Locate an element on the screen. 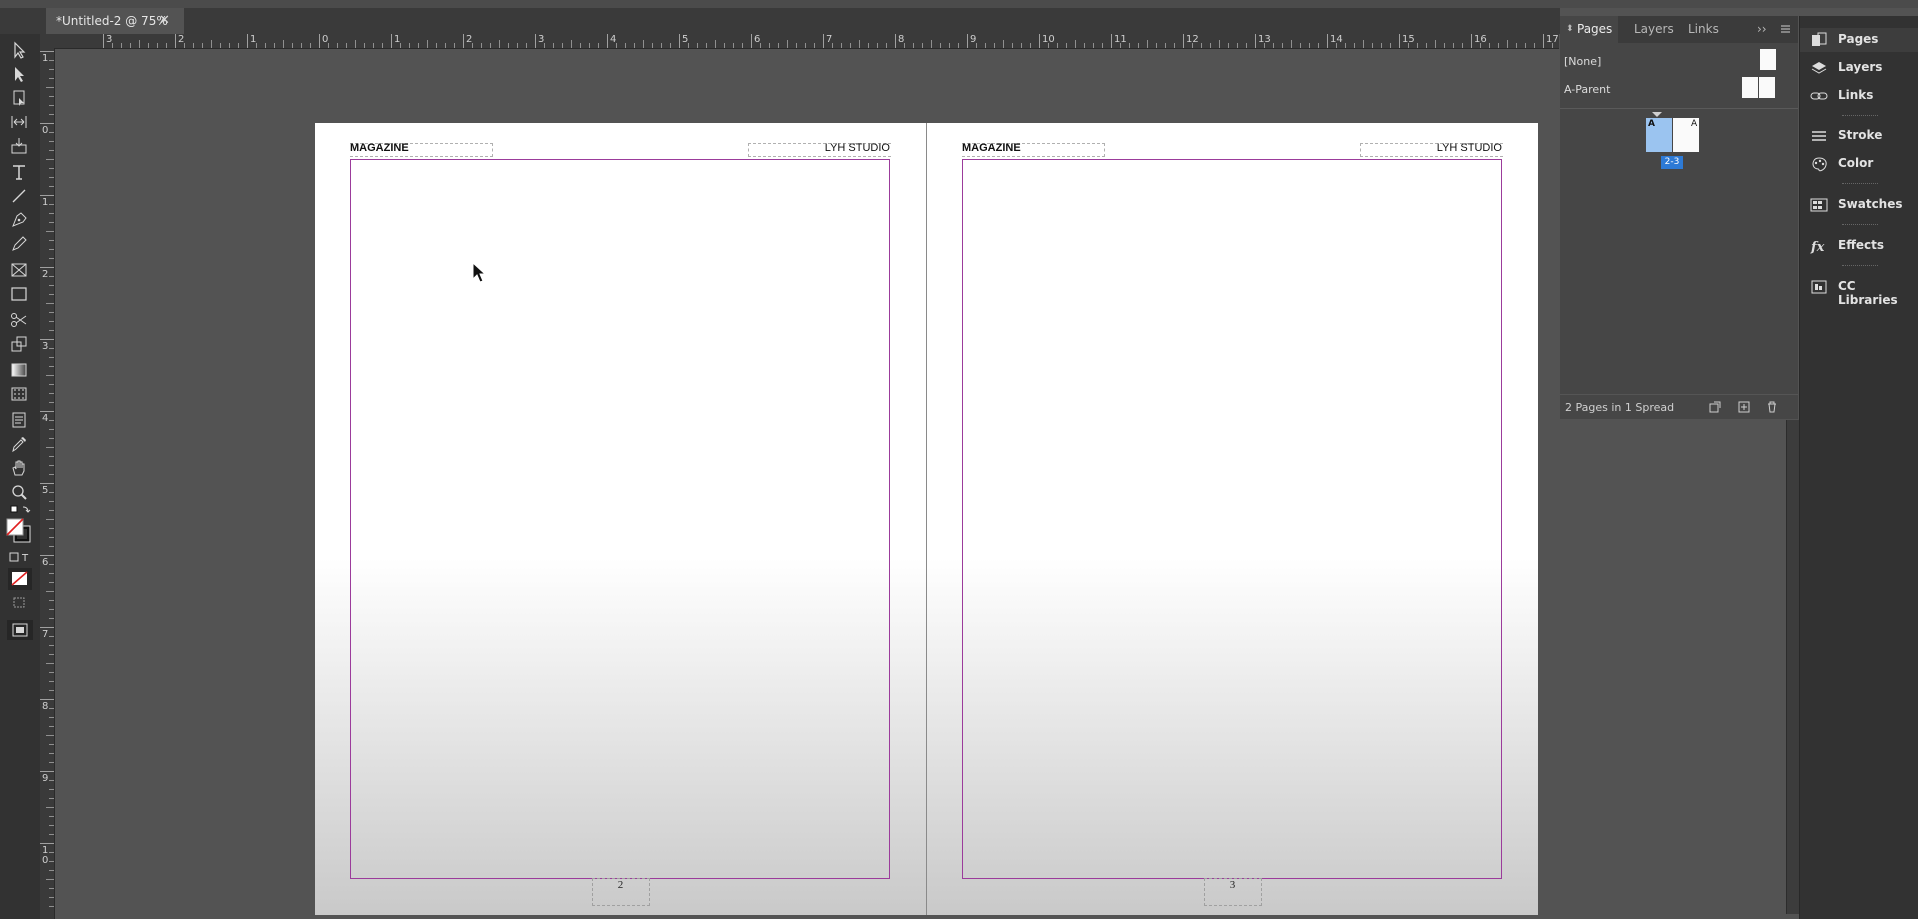 The image size is (1918, 919). type-tool-icon is located at coordinates (20, 172).